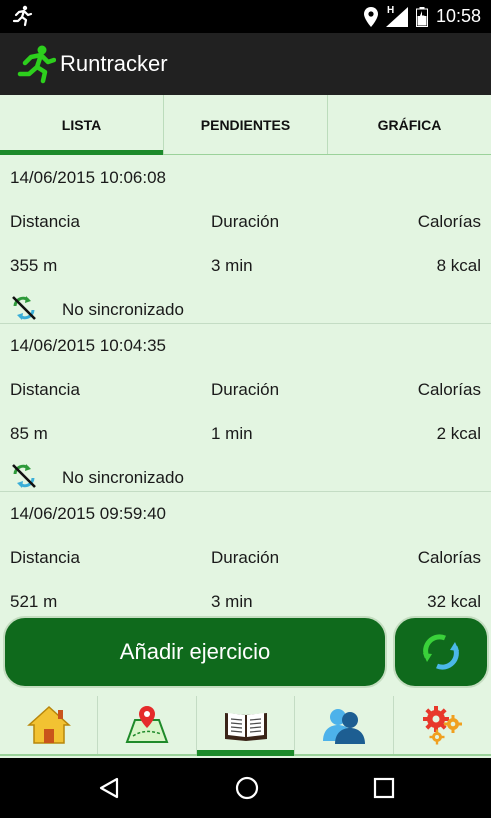  I want to click on map-icon, so click(147, 724).